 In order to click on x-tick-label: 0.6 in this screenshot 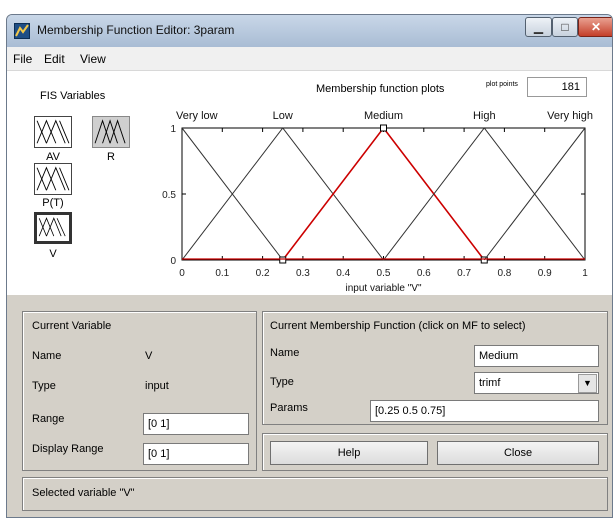, I will do `click(424, 273)`.